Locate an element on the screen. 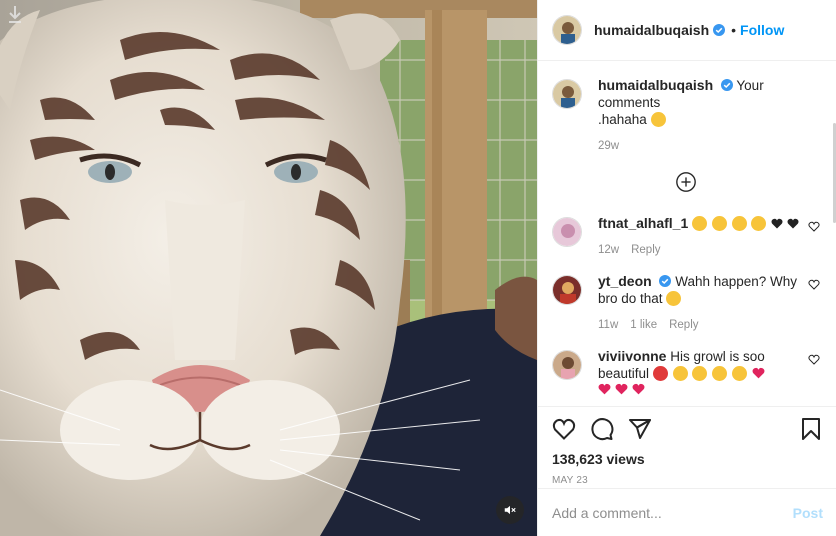 This screenshot has height=536, width=836. add-comment-bar: Post is located at coordinates (687, 512).